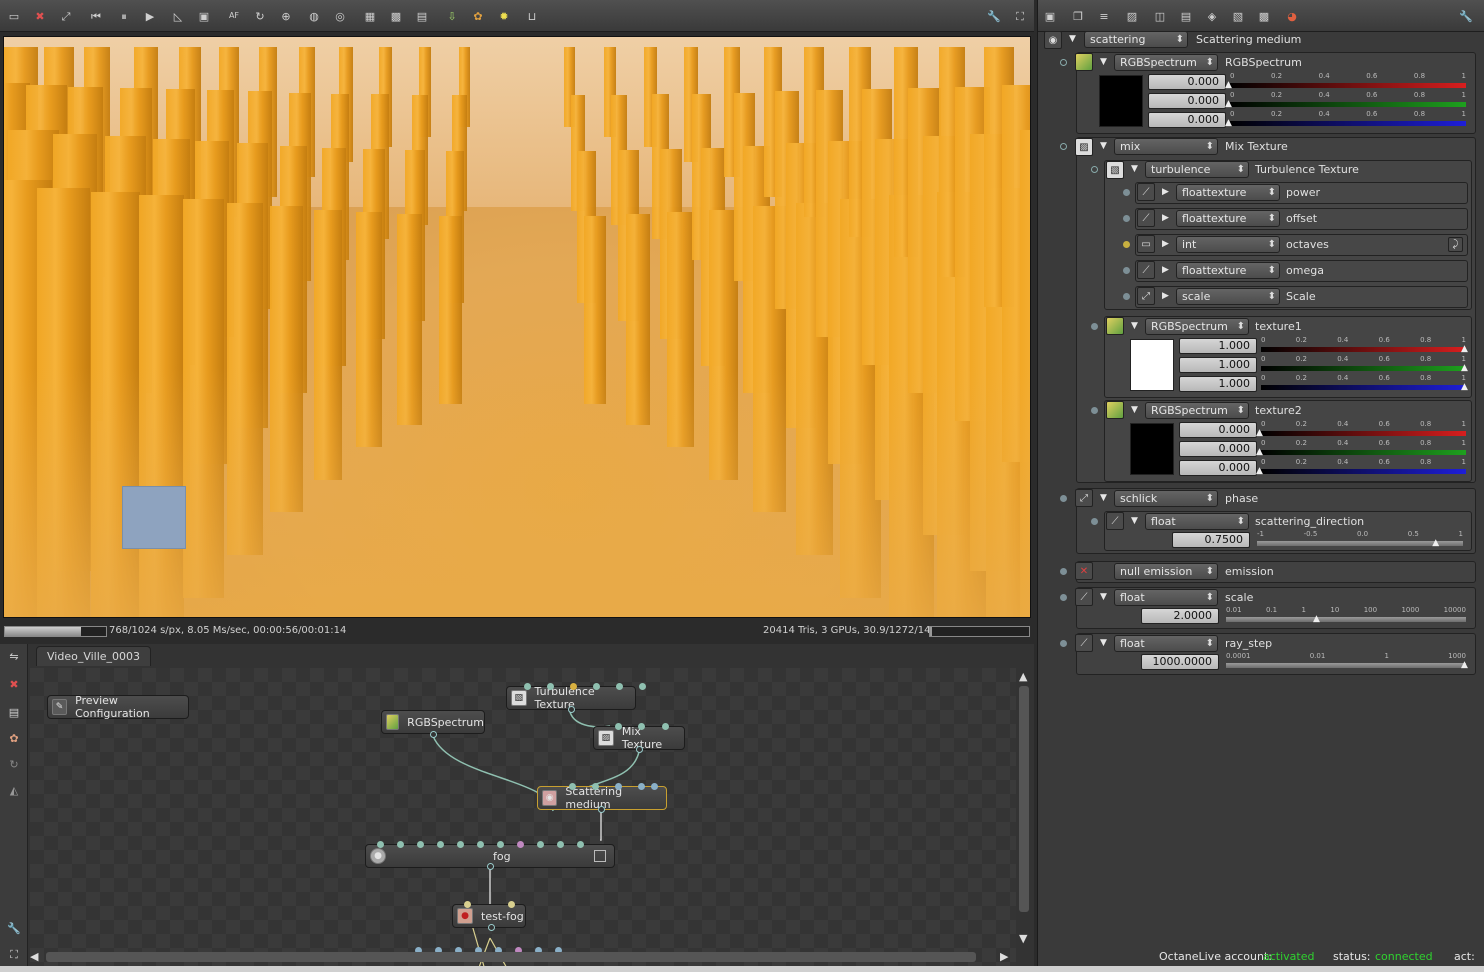  Describe the element at coordinates (1152, 365) in the screenshot. I see `tex1-color-swatch` at that location.